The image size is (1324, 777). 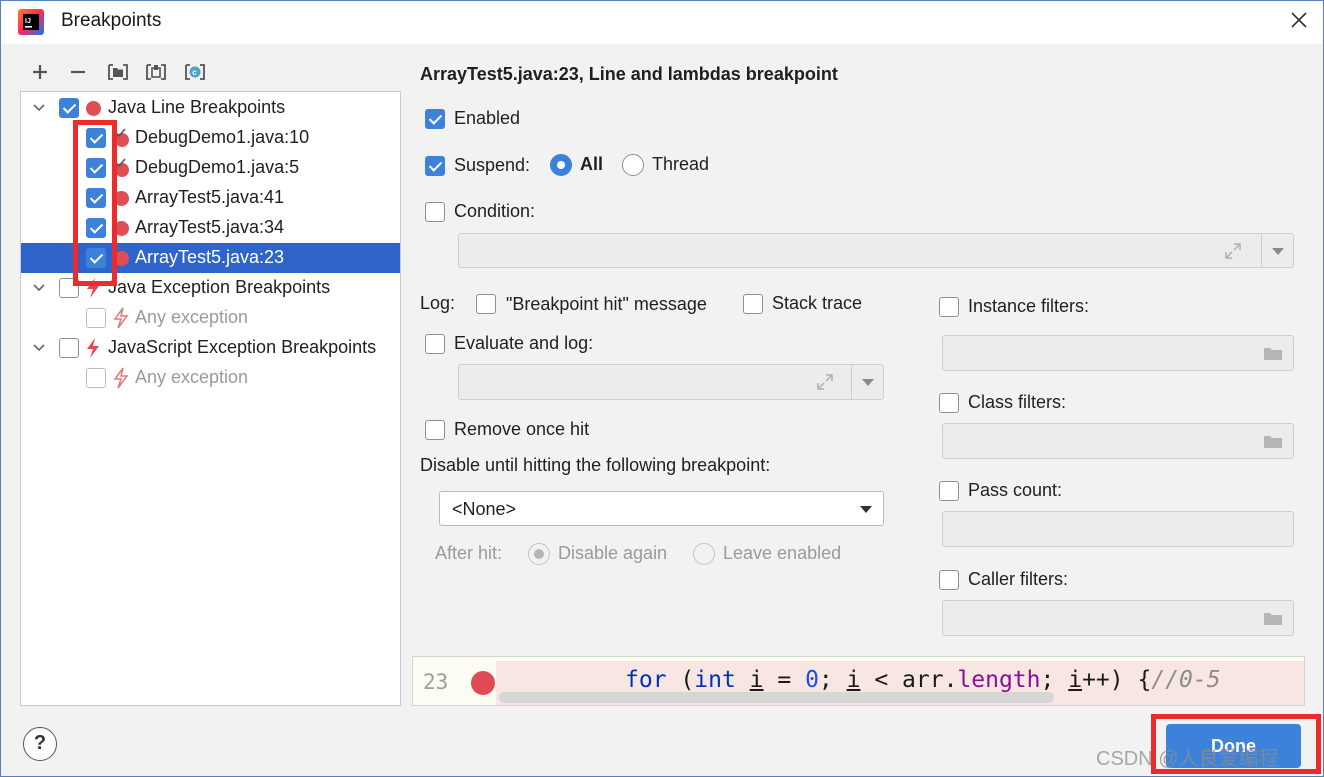 I want to click on code-token: for, so click(x=646, y=680).